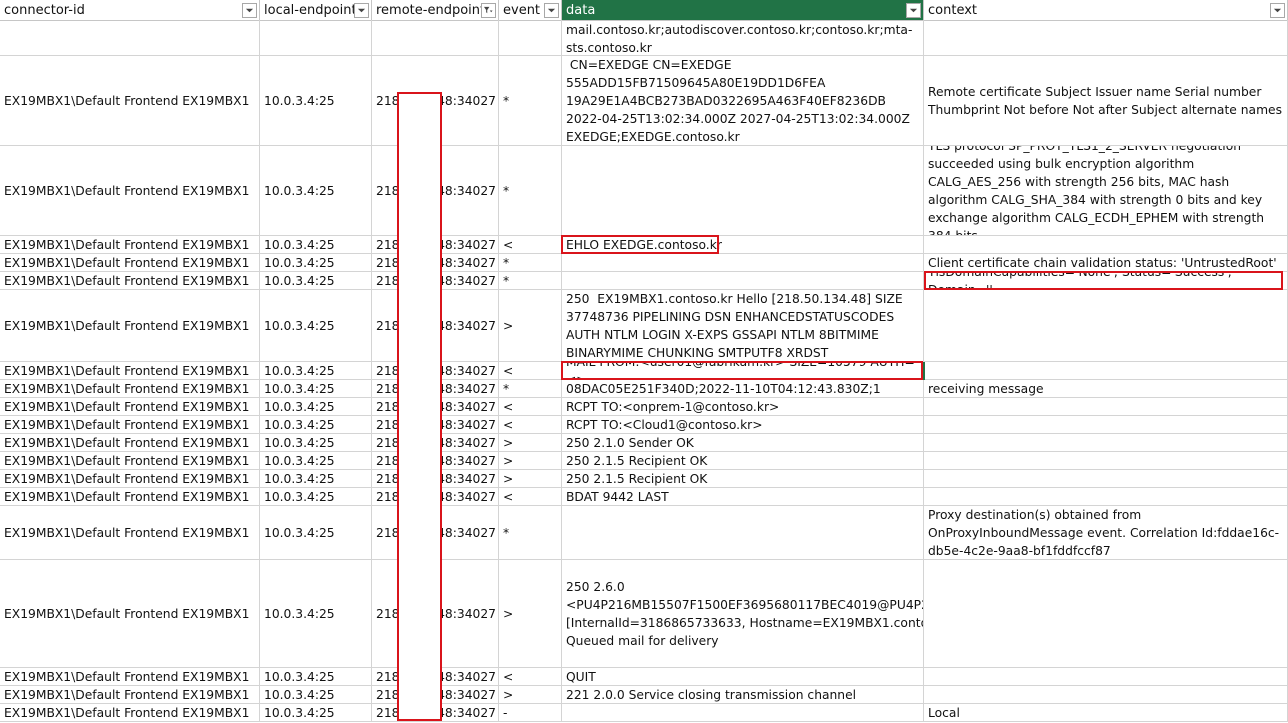 The height and width of the screenshot is (723, 1288). I want to click on cell-data: 250 2.1.5 Recipient OK, so click(743, 478).